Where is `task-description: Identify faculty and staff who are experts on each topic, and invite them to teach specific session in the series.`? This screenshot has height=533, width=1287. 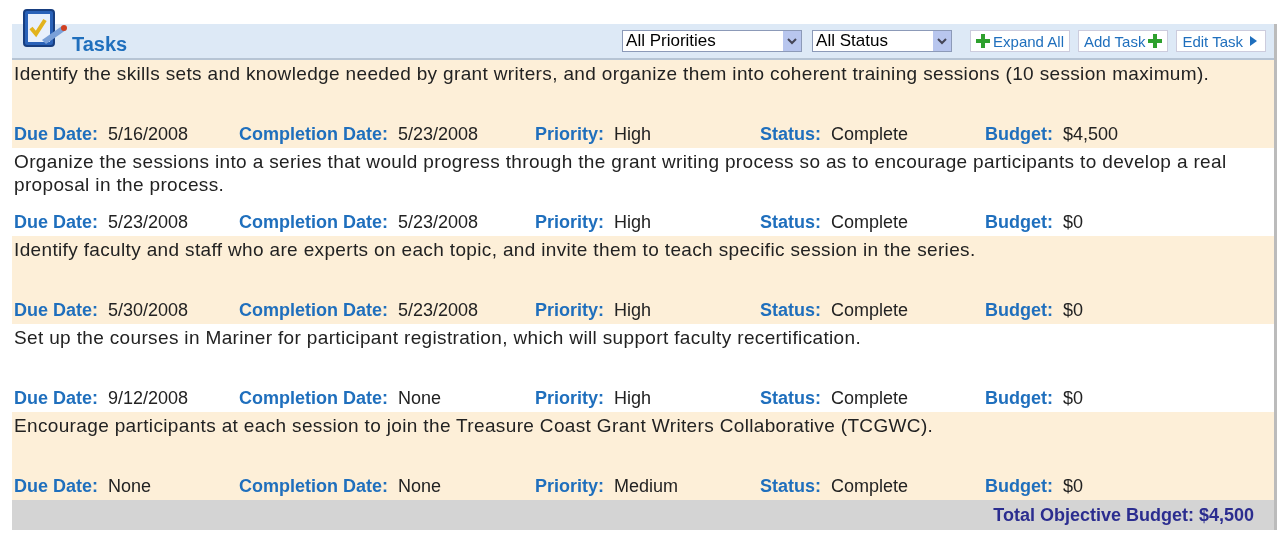
task-description: Identify faculty and staff who are experts on each topic, and invite them to teach specific session in the series. is located at coordinates (495, 249).